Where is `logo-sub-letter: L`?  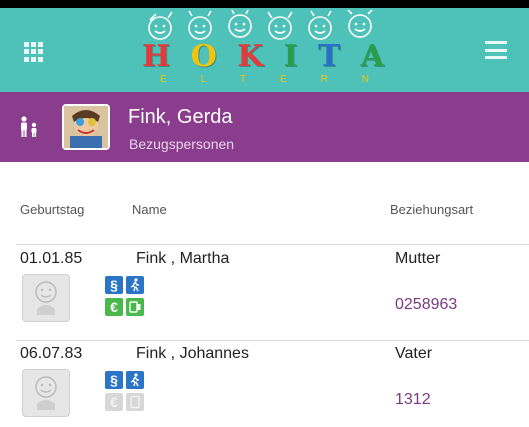
logo-sub-letter: L is located at coordinates (204, 79).